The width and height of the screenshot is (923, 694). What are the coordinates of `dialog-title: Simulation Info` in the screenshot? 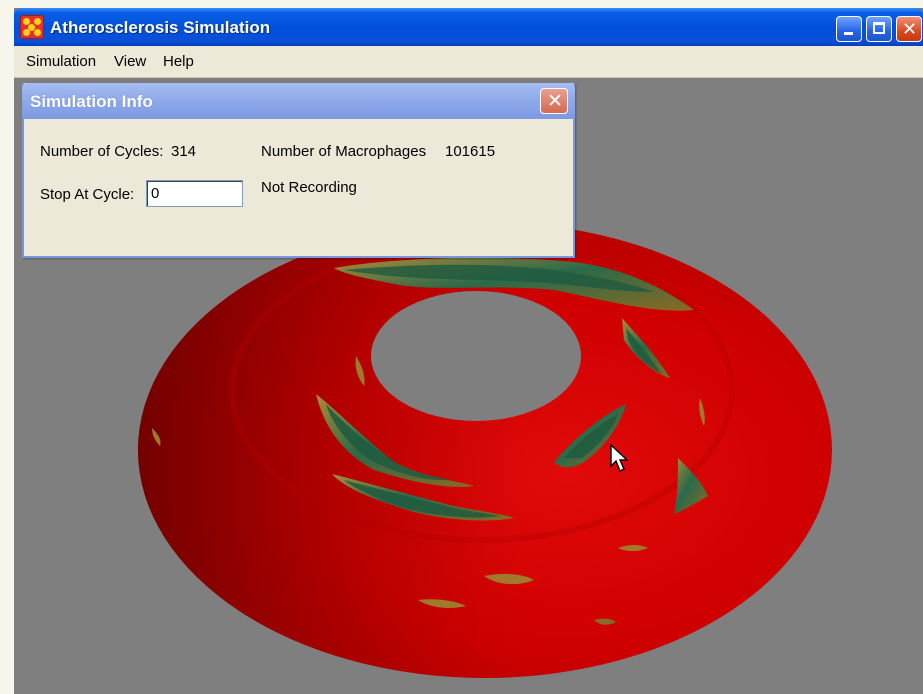 It's located at (91, 101).